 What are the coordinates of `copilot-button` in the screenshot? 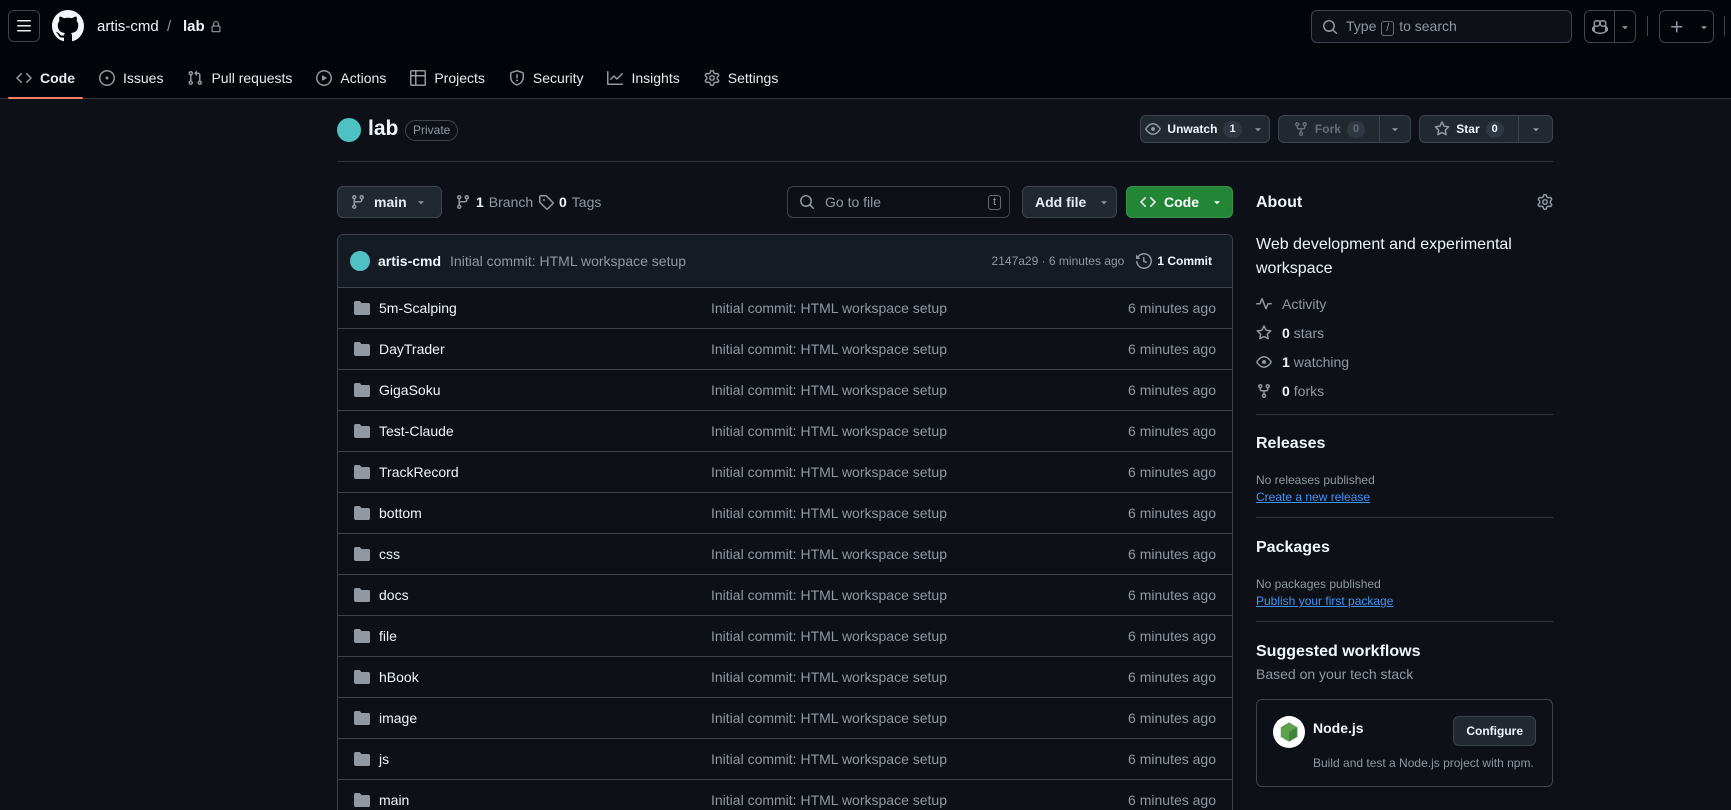 It's located at (1599, 26).